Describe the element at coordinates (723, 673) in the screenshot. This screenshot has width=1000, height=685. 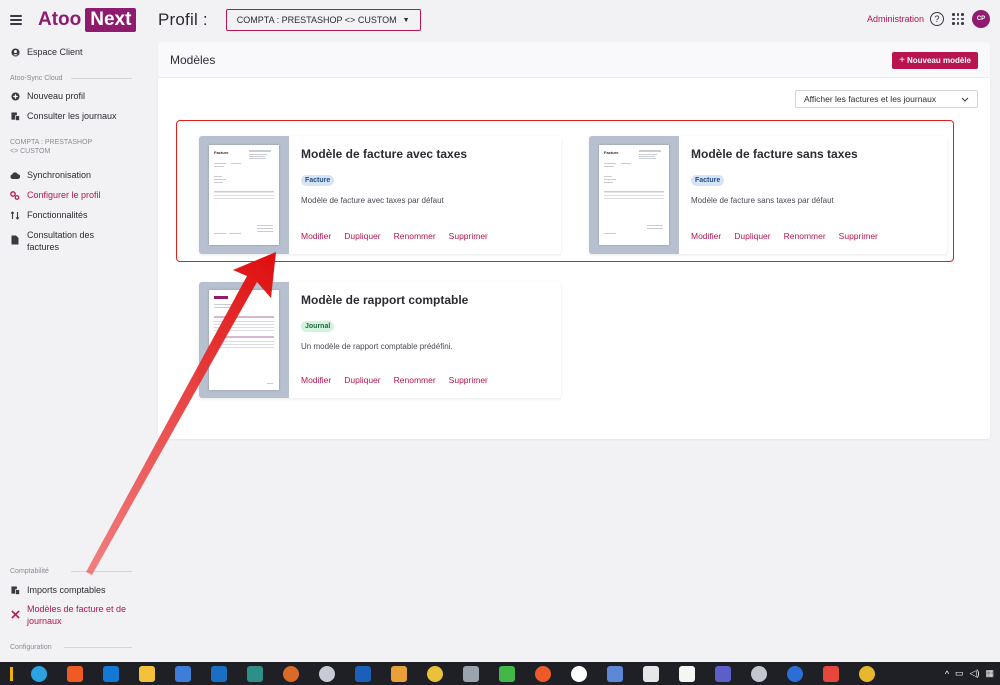
I see `teams-icon` at that location.